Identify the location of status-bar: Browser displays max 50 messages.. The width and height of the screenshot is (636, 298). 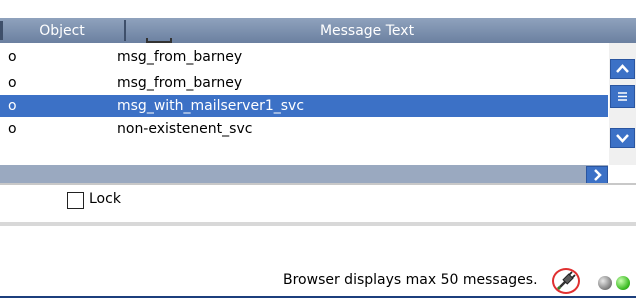
(318, 283).